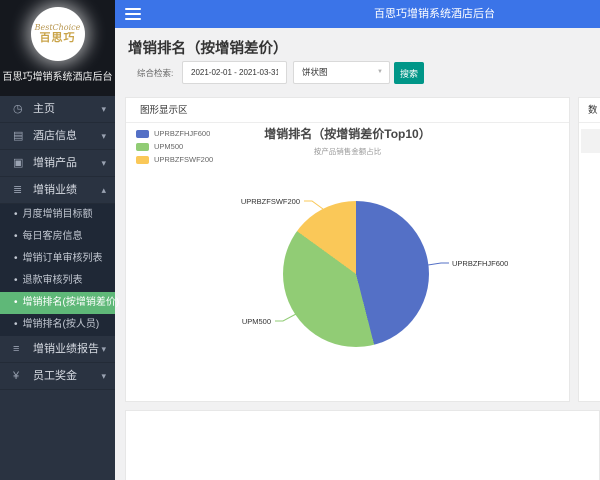  Describe the element at coordinates (234, 72) in the screenshot. I see `date-range-input` at that location.